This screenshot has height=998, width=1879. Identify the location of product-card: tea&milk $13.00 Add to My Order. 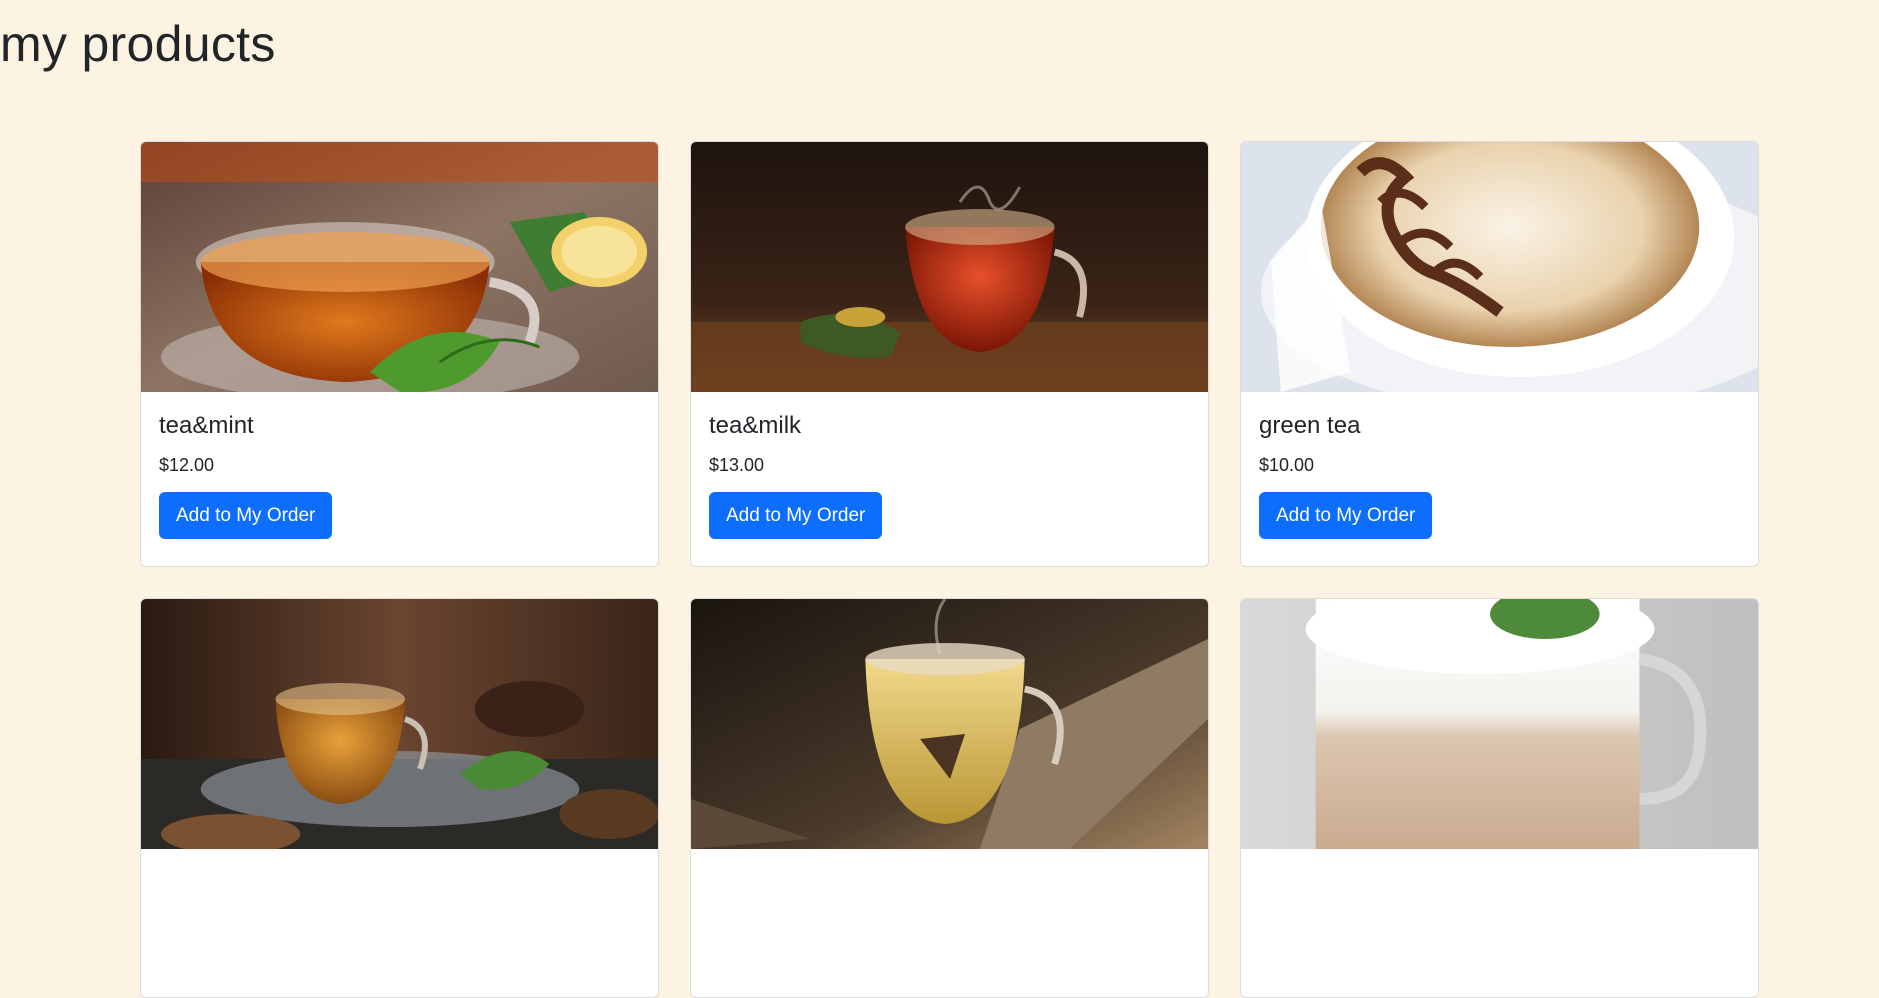
(949, 354).